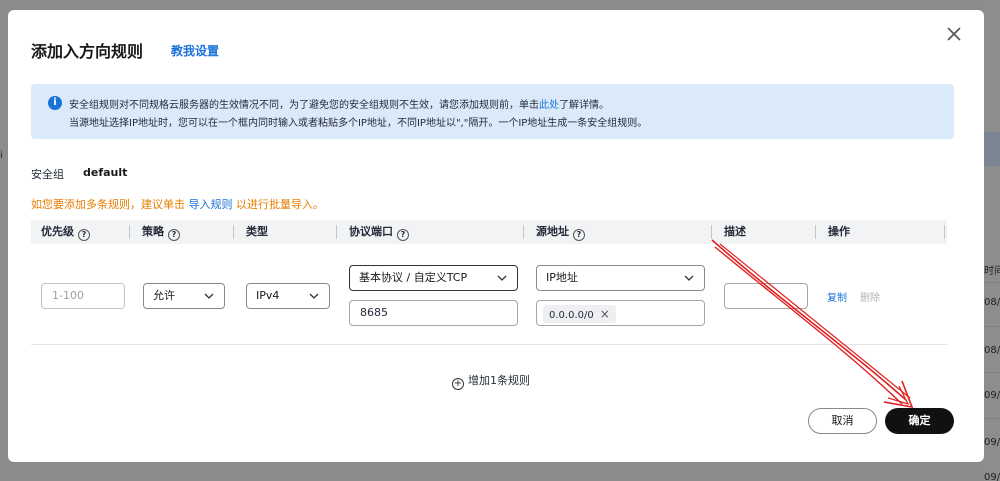 The width and height of the screenshot is (1000, 481). Describe the element at coordinates (489, 232) in the screenshot. I see `rules-table-header: 优先级? 策略? 类型 协议端口? 源地址? 描述 操作` at that location.